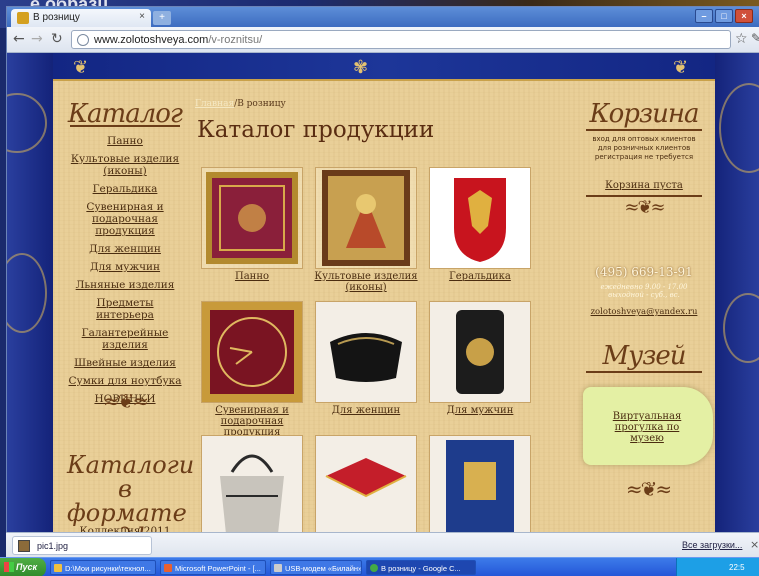  Describe the element at coordinates (480, 352) in the screenshot. I see `product-card-men` at that location.